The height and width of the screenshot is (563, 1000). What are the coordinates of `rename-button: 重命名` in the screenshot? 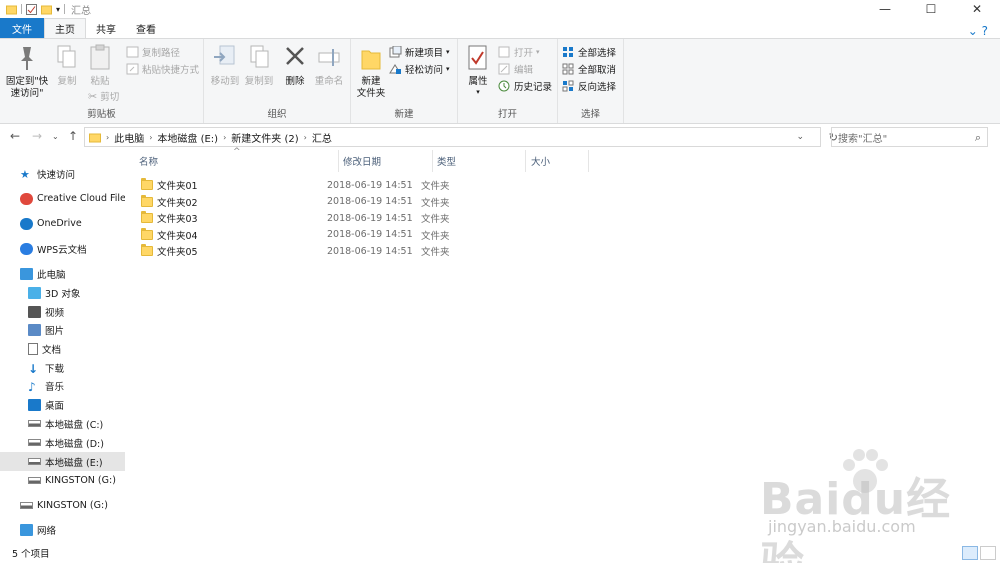 It's located at (329, 65).